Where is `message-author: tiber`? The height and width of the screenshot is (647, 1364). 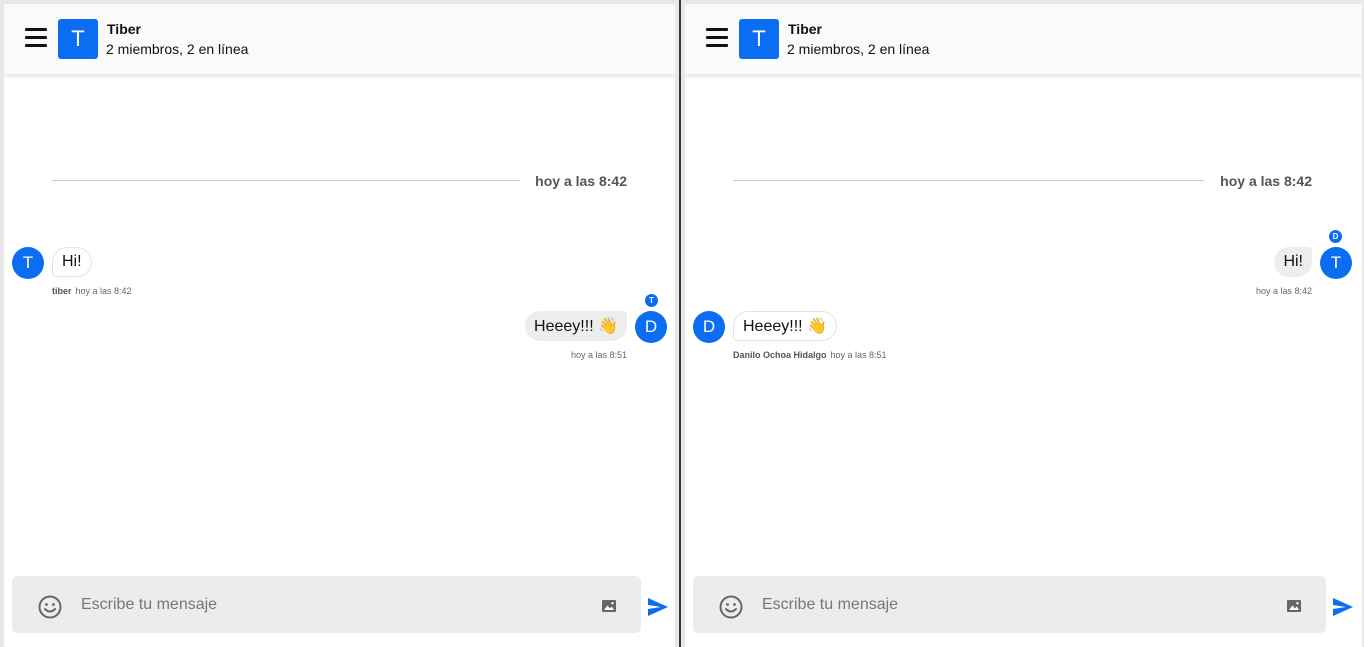
message-author: tiber is located at coordinates (62, 291).